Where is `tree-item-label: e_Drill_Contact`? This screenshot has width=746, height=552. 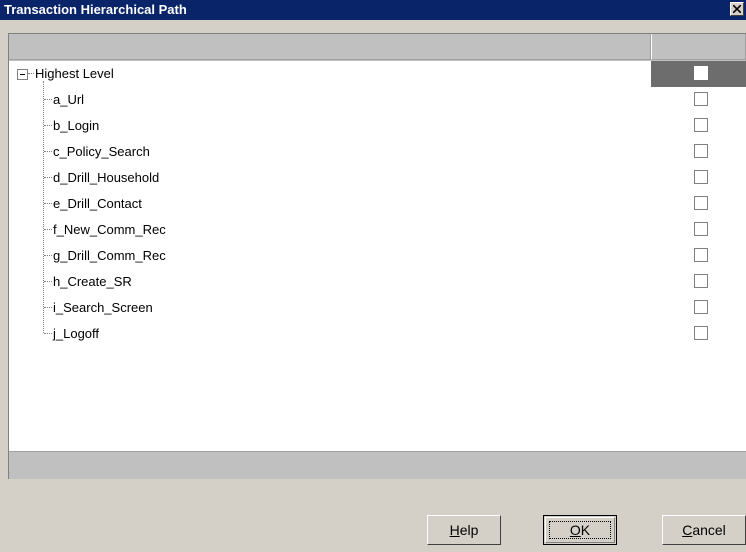 tree-item-label: e_Drill_Contact is located at coordinates (97, 203).